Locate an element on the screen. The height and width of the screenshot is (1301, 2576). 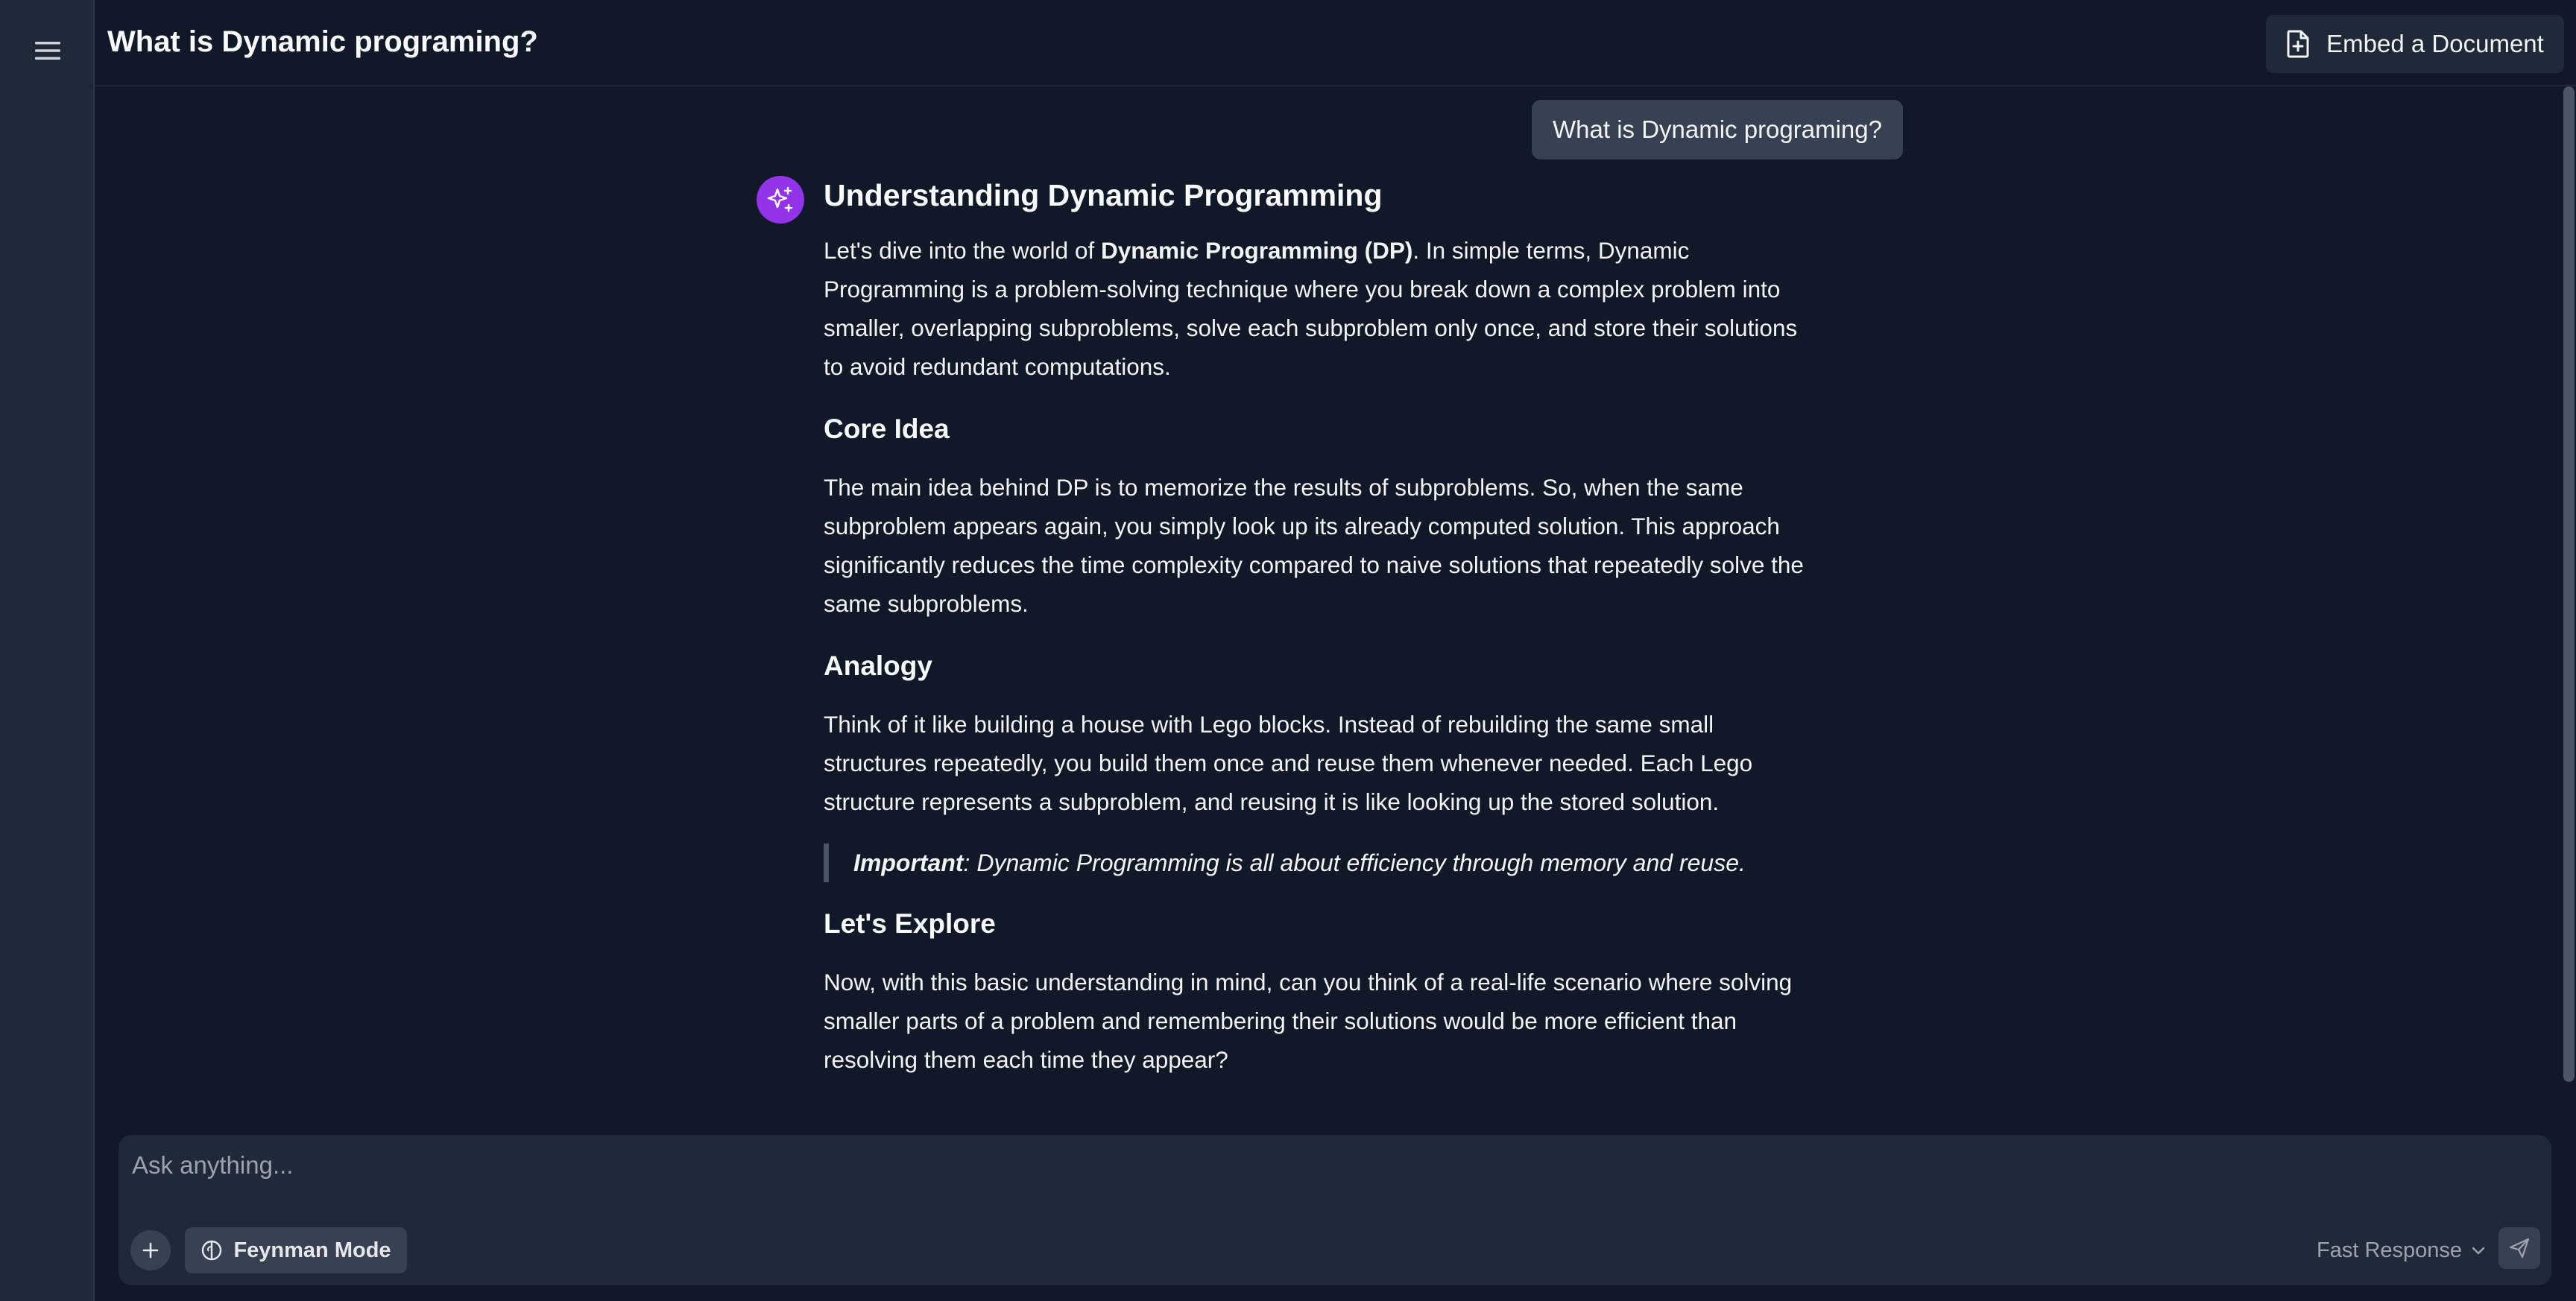
assistant-avatar is located at coordinates (780, 200).